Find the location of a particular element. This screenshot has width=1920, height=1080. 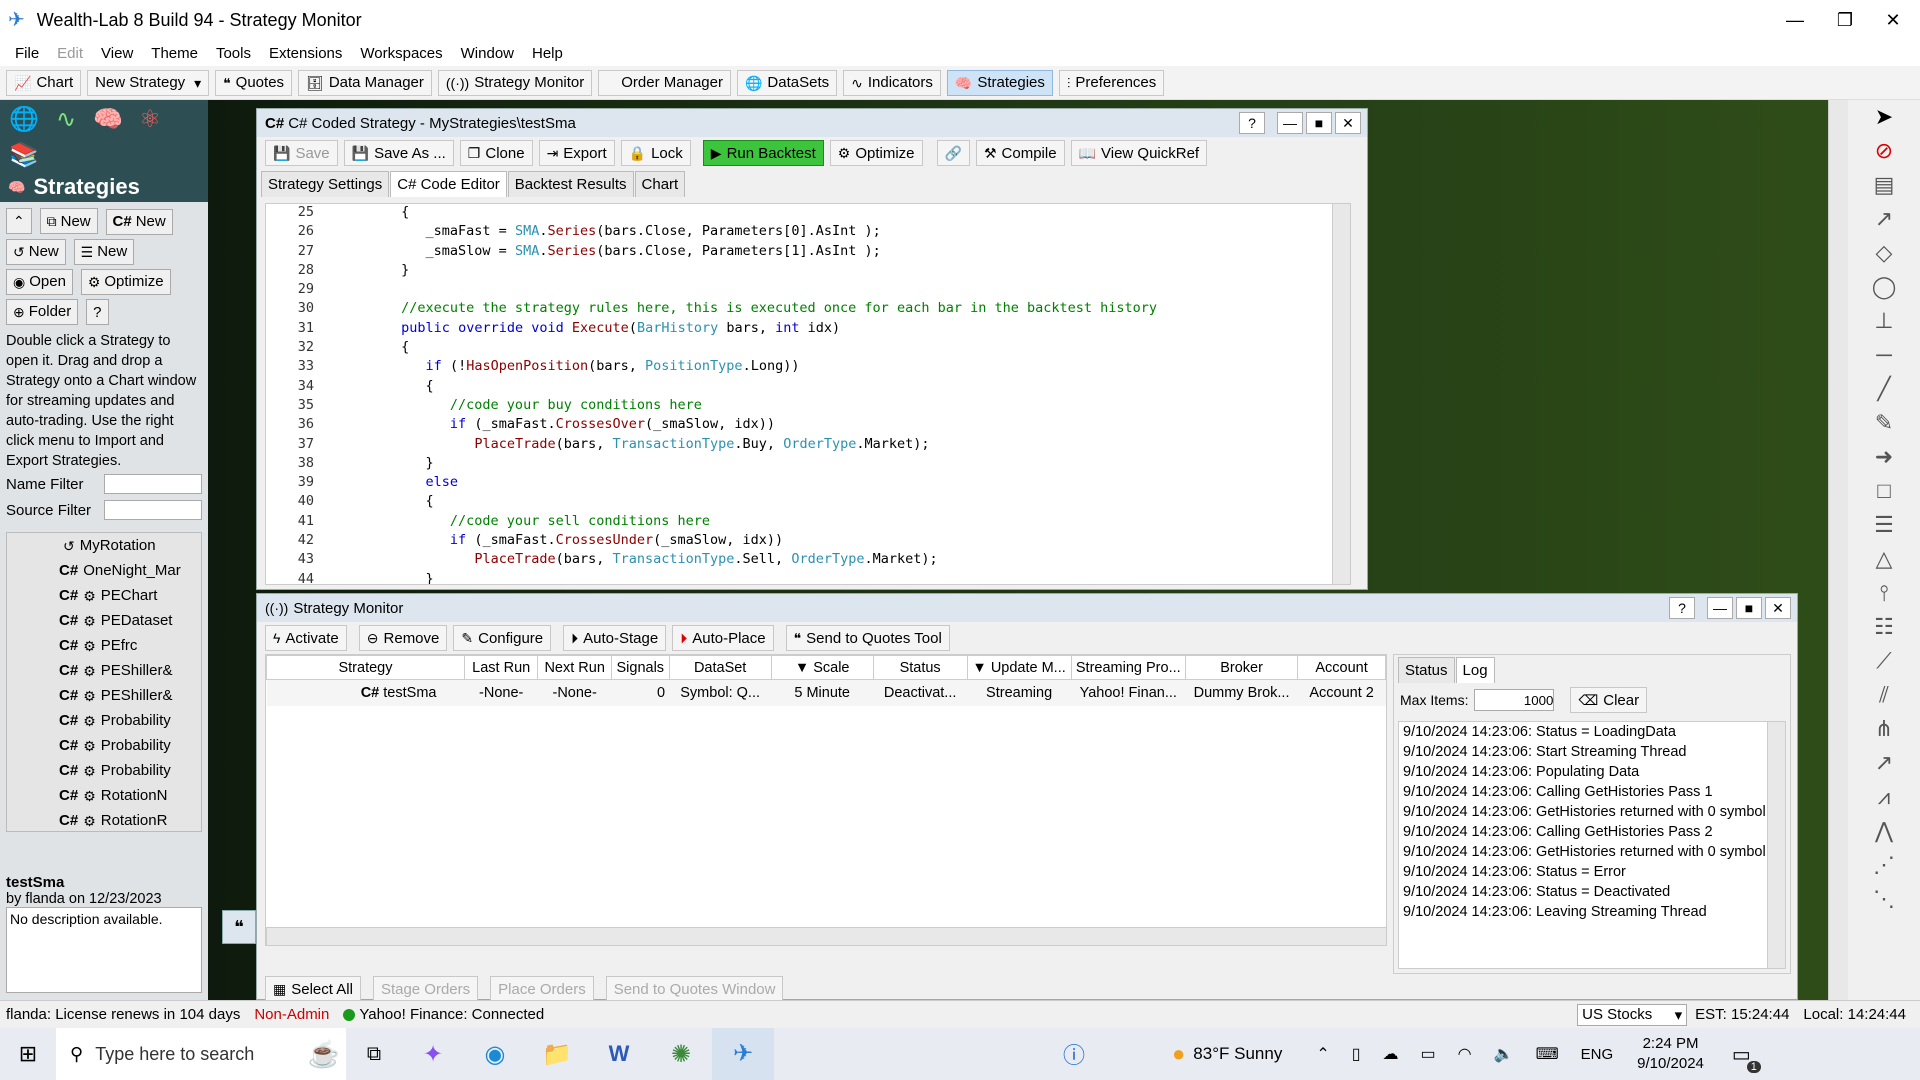

cloud-icon: ☁ is located at coordinates (1391, 1054).